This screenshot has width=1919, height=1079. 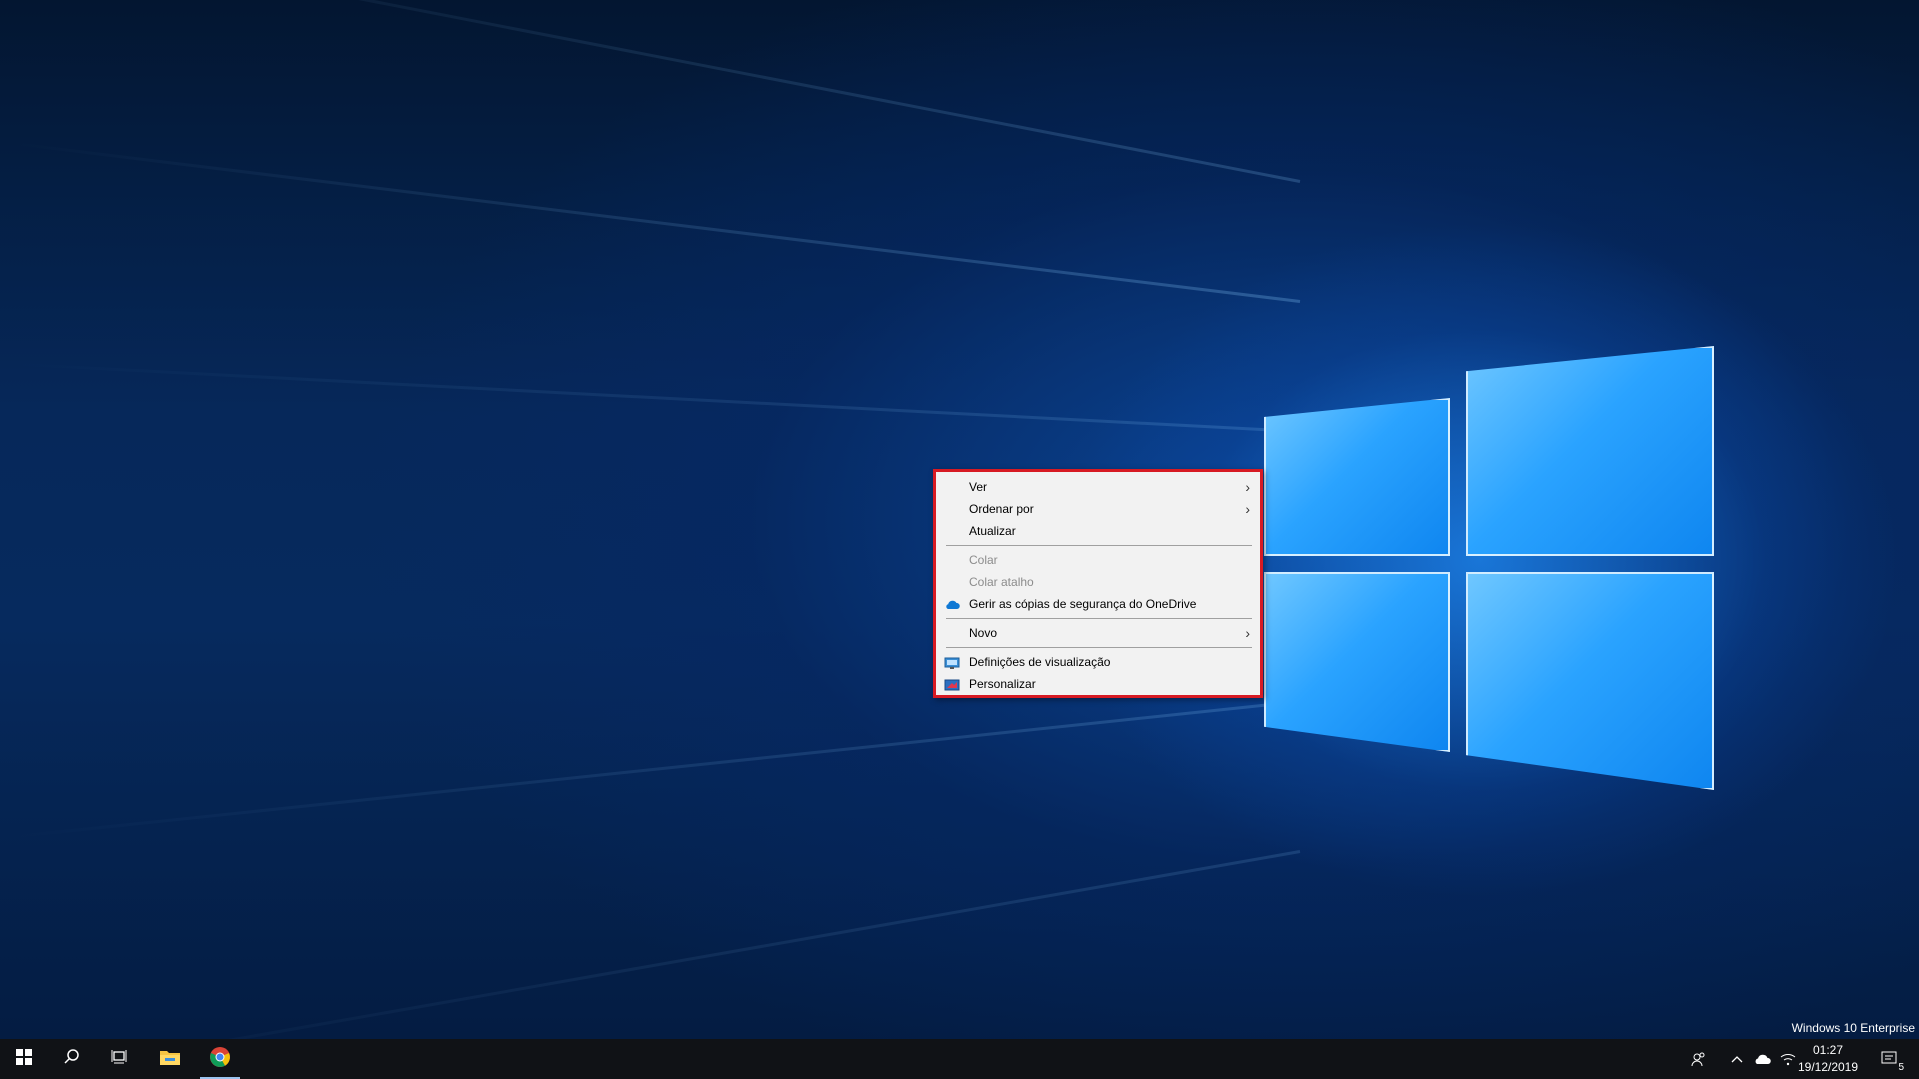 I want to click on task-view-button, so click(x=120, y=1059).